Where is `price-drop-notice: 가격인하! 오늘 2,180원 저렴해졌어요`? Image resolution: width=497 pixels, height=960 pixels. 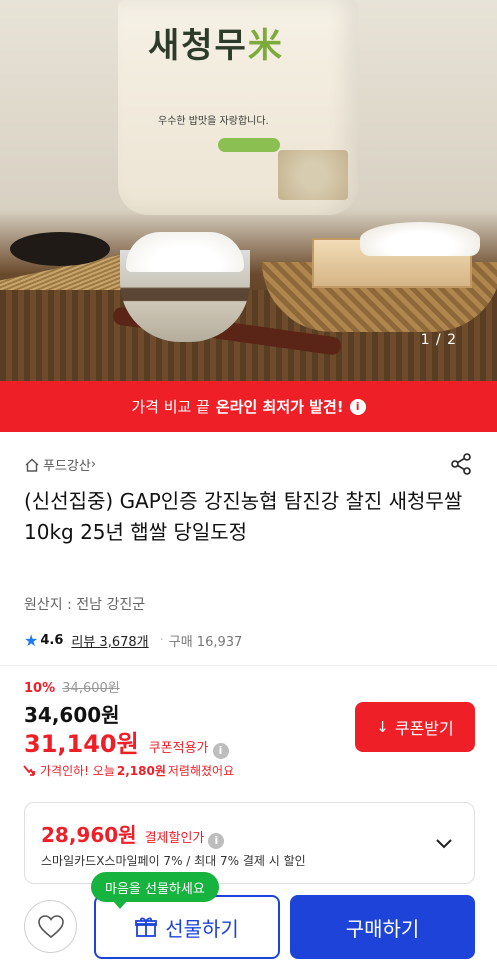
price-drop-notice: 가격인하! 오늘 2,180원 저렴해졌어요 is located at coordinates (128, 770).